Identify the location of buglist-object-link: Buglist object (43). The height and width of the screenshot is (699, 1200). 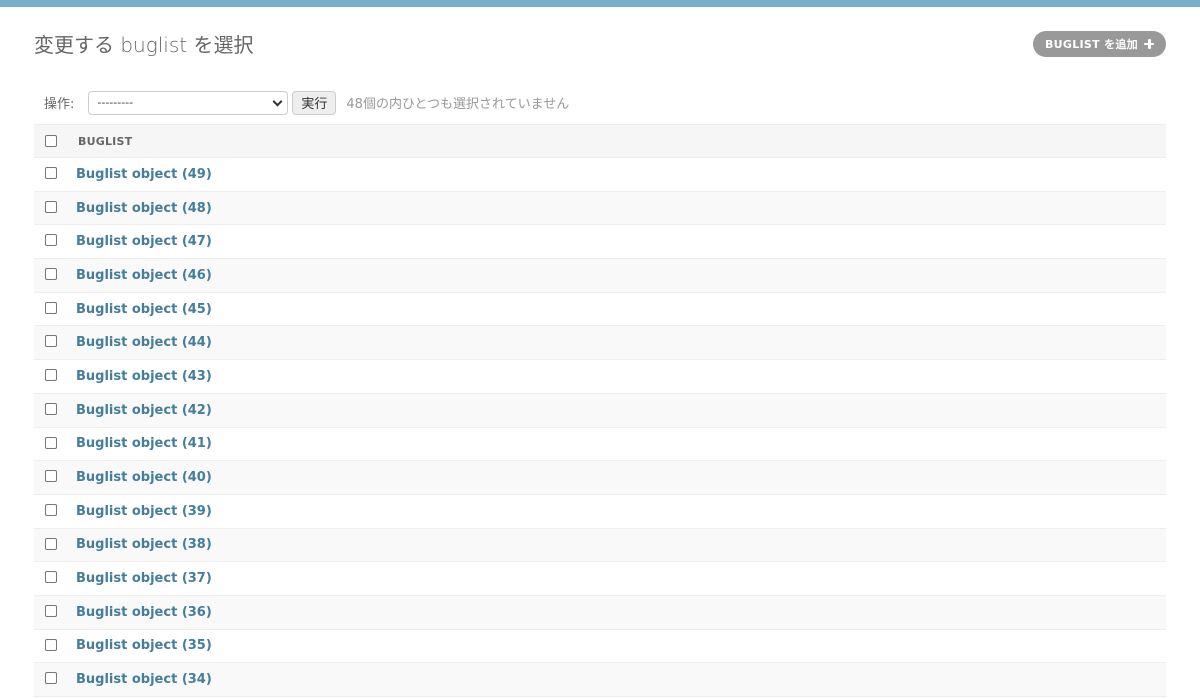
(144, 376).